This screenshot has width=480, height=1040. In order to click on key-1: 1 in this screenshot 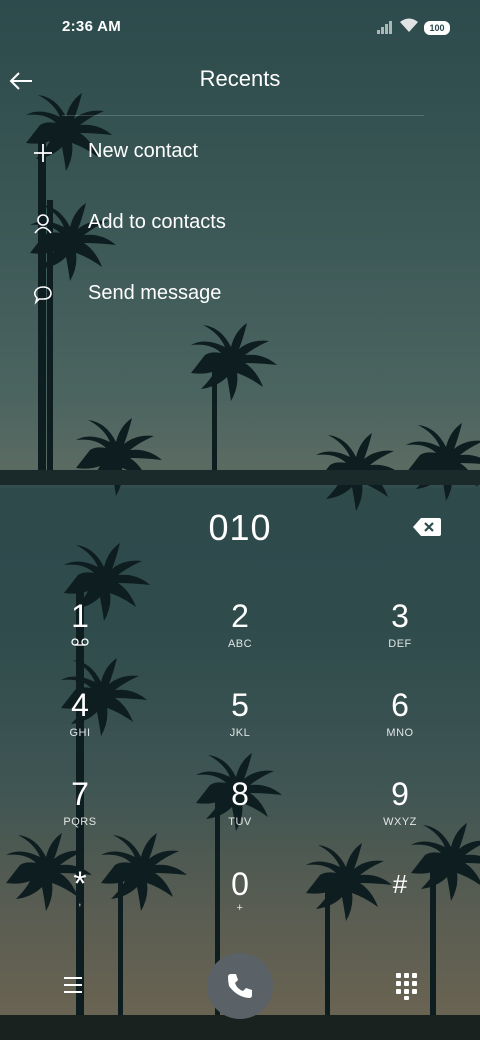, I will do `click(80, 638)`.